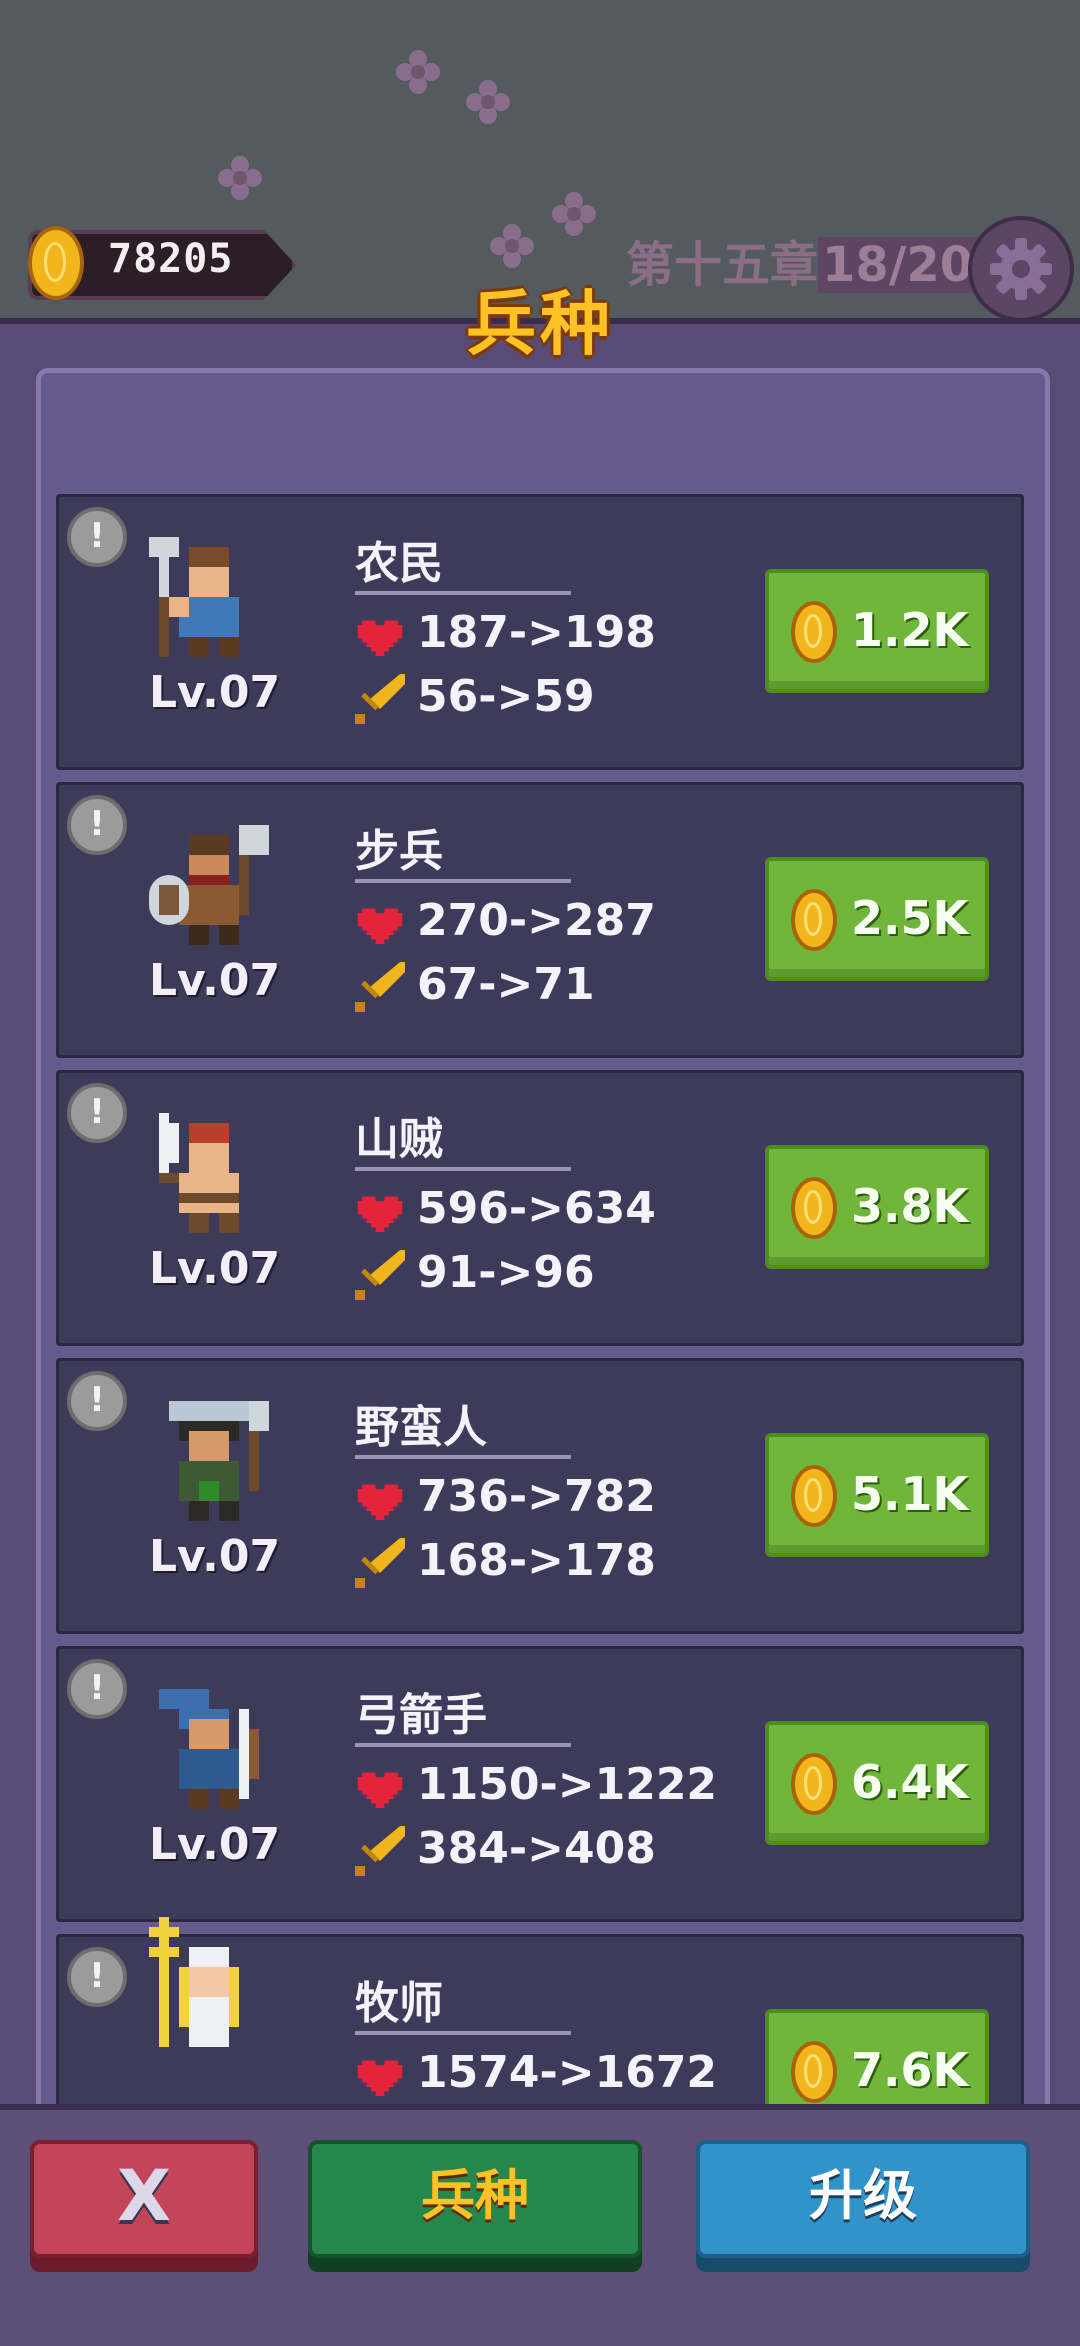  I want to click on unit-card-barbarian: ! Lv.07 野蛮人 736->782 168->178 5.1K, so click(540, 1496).